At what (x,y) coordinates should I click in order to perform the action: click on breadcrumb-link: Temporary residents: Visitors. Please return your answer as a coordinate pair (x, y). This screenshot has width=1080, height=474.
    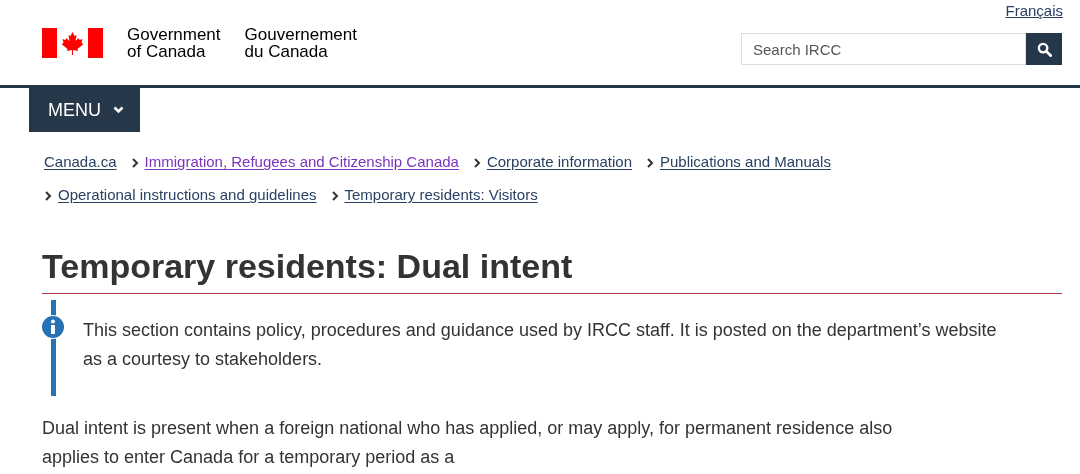
    Looking at the image, I should click on (441, 195).